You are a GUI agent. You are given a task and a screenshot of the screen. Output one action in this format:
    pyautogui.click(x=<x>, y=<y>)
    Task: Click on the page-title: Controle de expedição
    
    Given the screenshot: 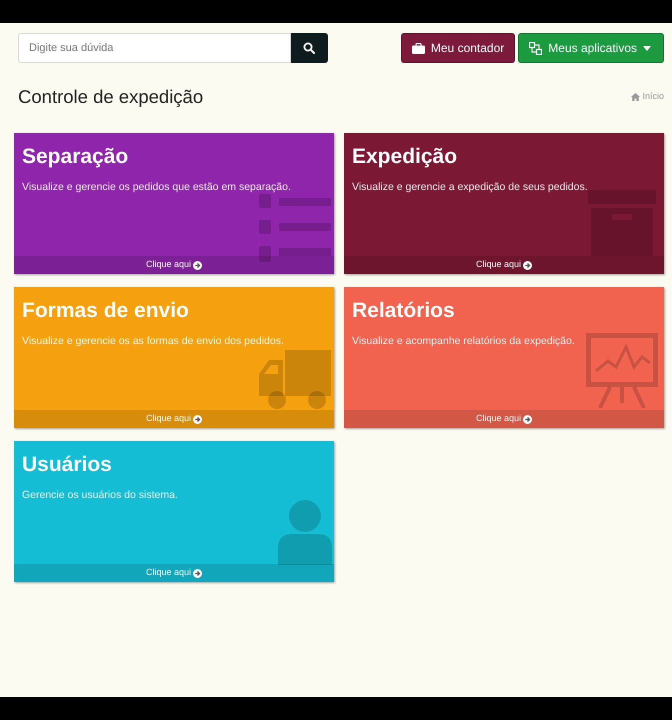 What is the action you would take?
    pyautogui.click(x=111, y=97)
    